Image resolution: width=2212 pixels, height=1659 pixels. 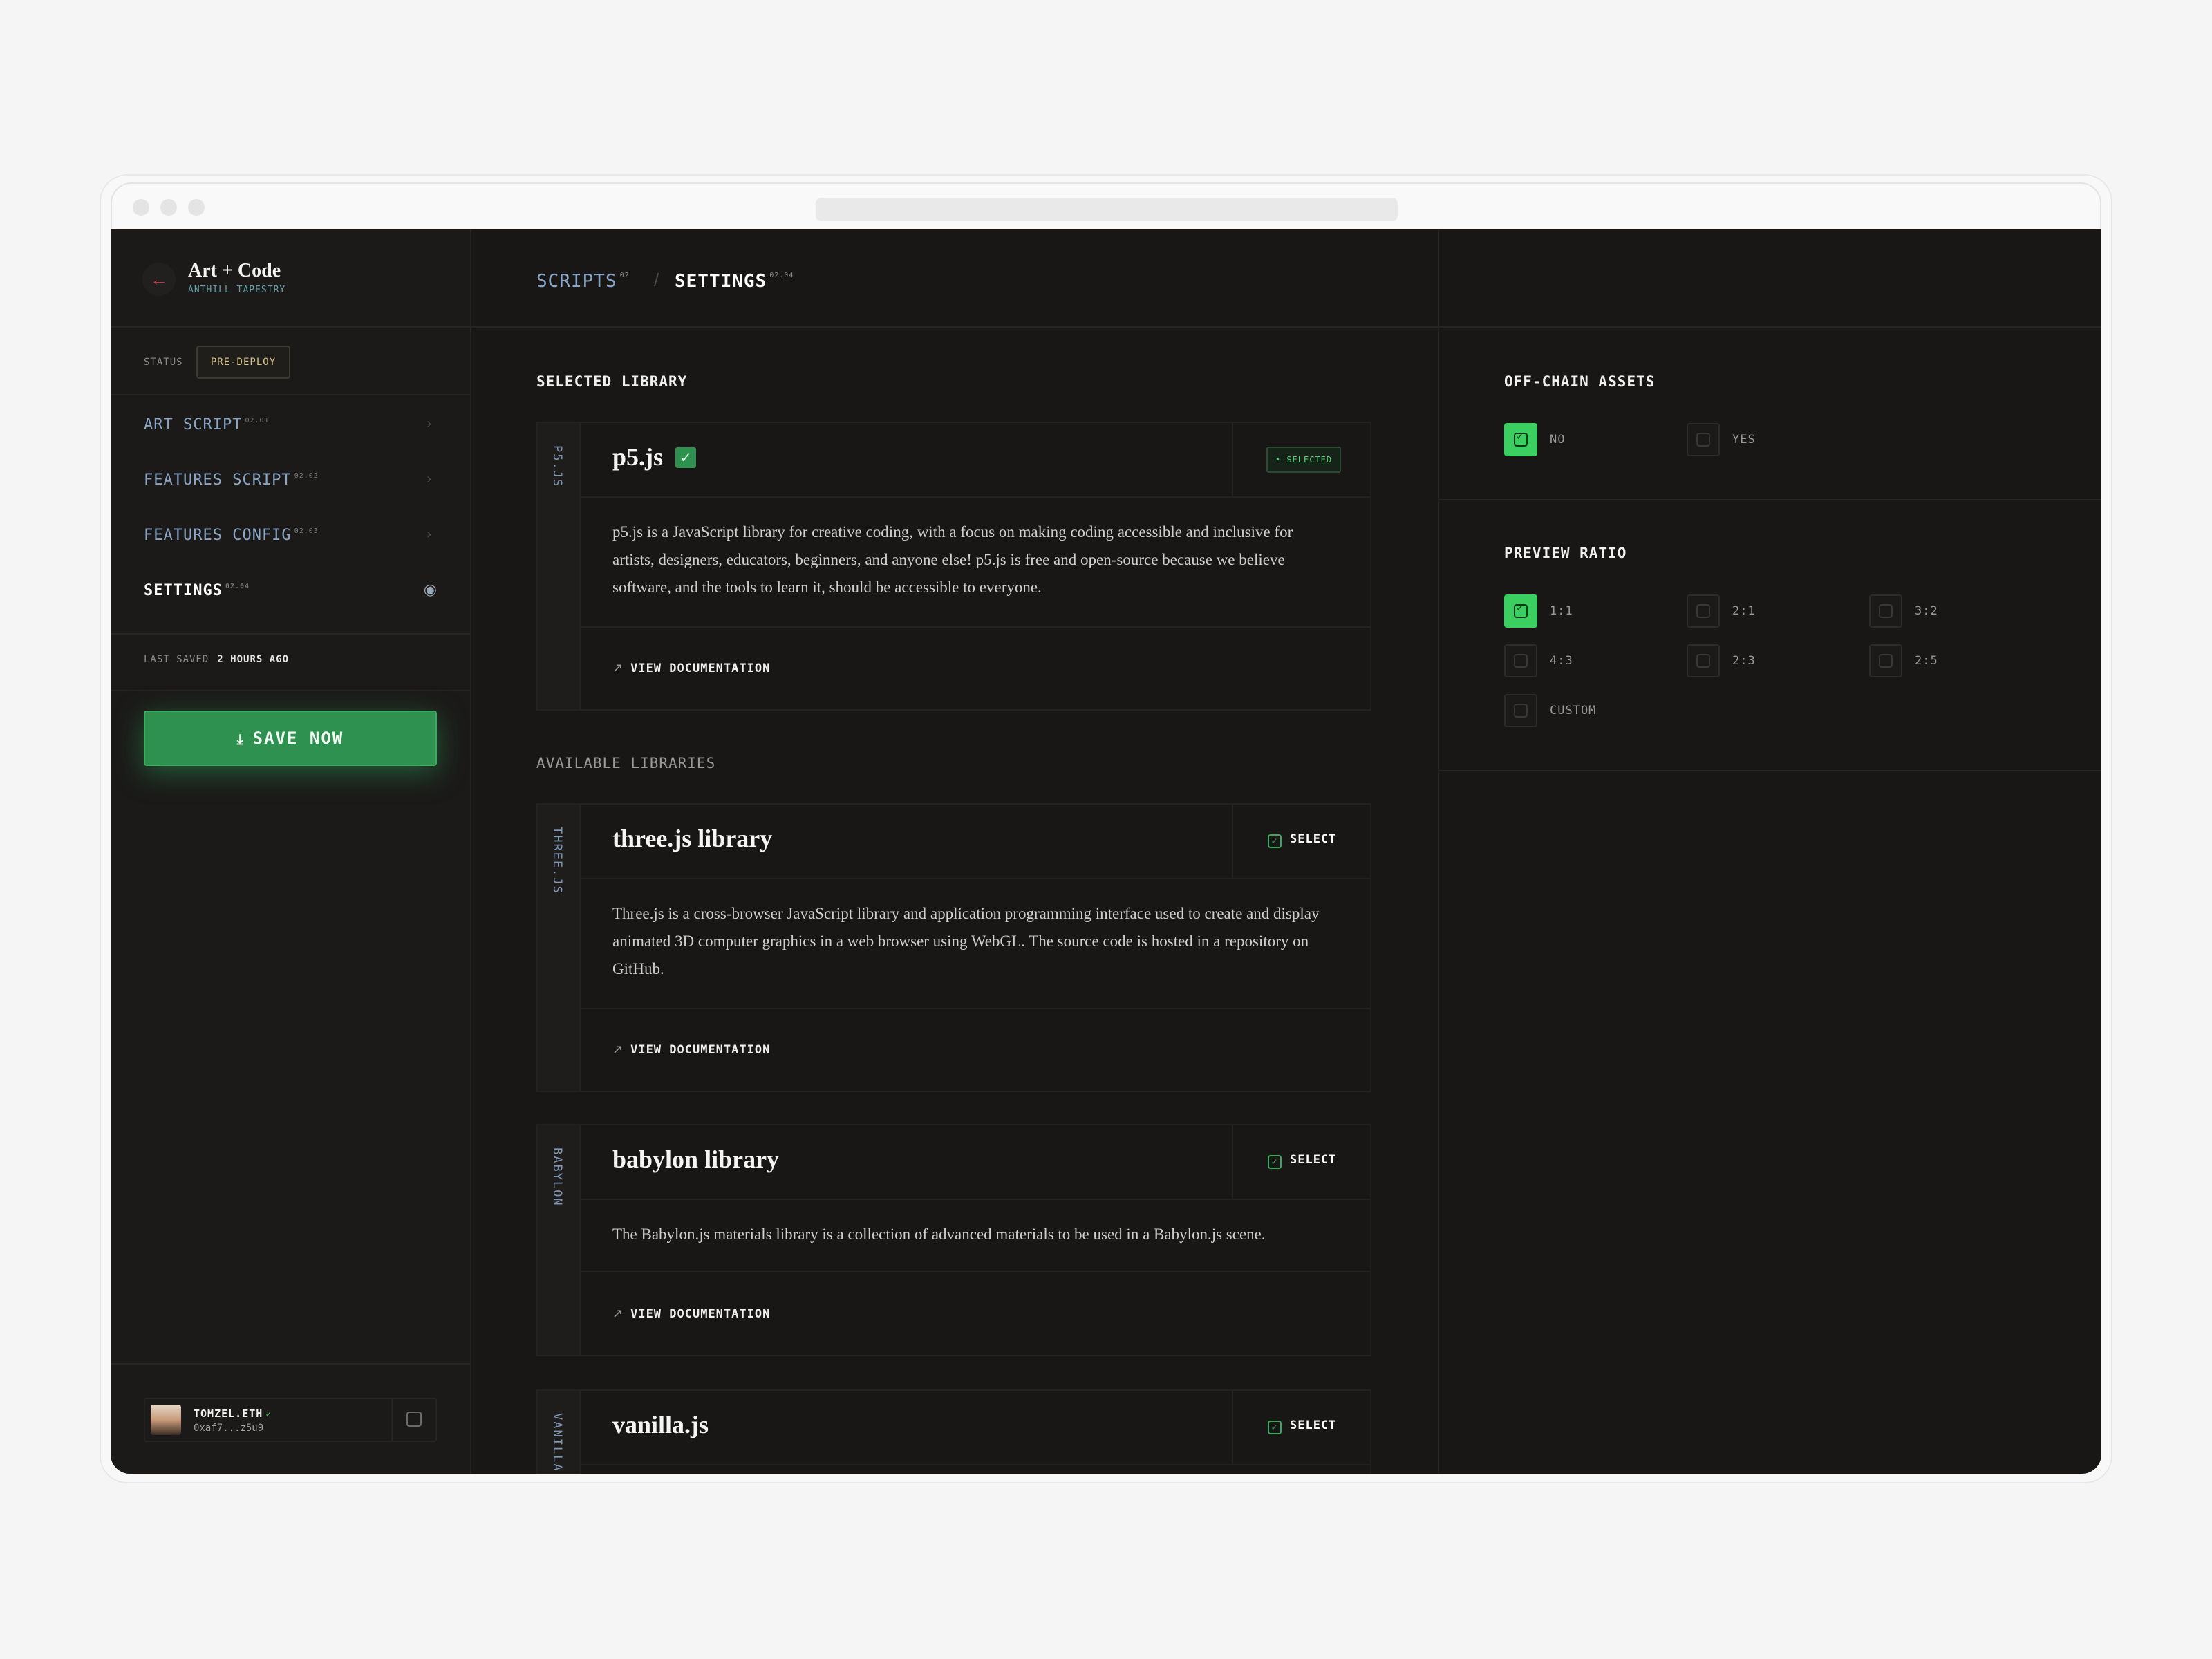 I want to click on option-label: 2:1, so click(x=1744, y=611).